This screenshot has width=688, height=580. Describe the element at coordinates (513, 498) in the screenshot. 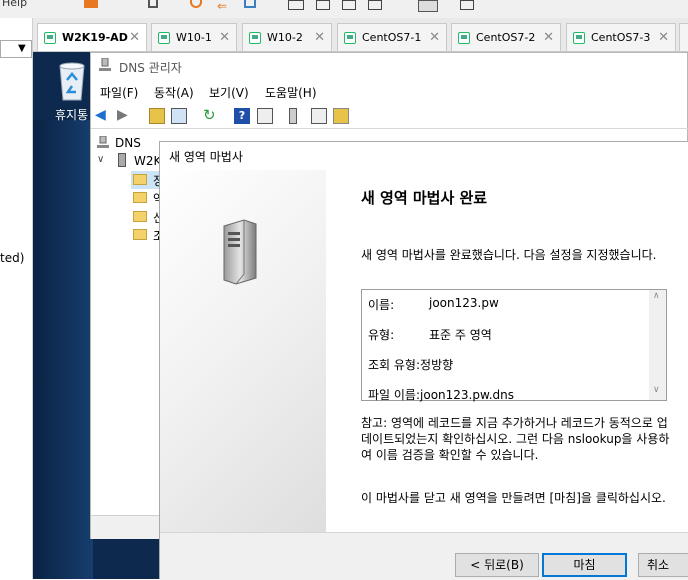

I see `wizard-finish-hint: 이 마법사를 닫고 새 영역을 만들려면 [마침]을 클릭하십시오.` at that location.